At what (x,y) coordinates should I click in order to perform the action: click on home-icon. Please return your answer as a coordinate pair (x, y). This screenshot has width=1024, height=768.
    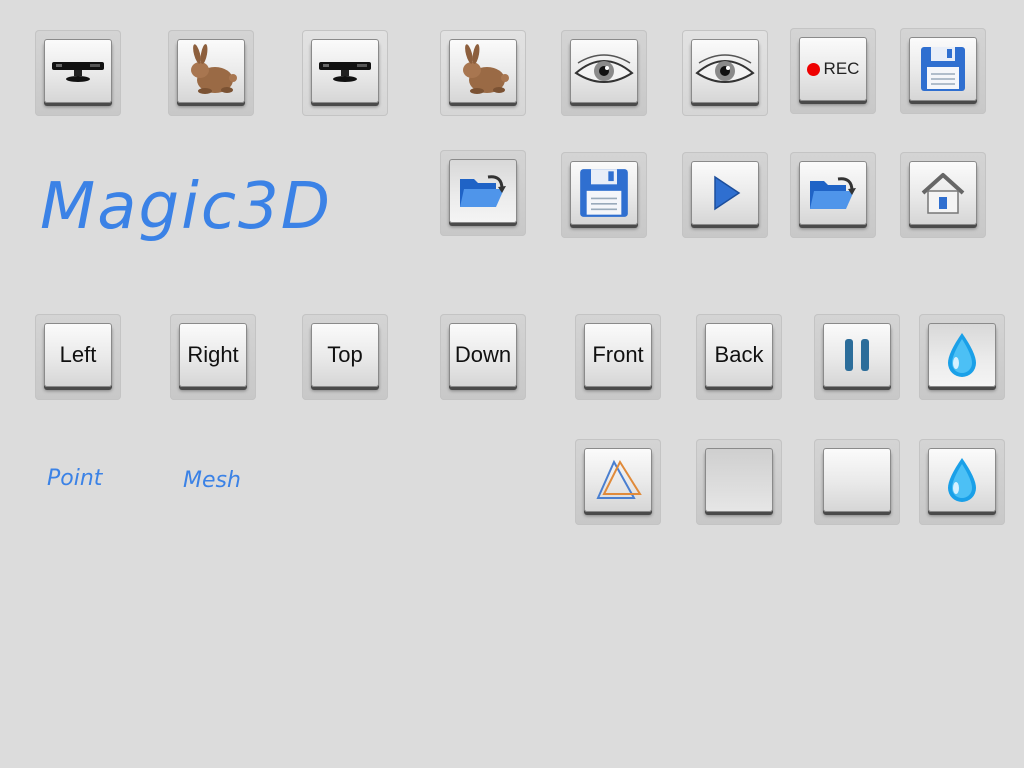
    Looking at the image, I should click on (943, 193).